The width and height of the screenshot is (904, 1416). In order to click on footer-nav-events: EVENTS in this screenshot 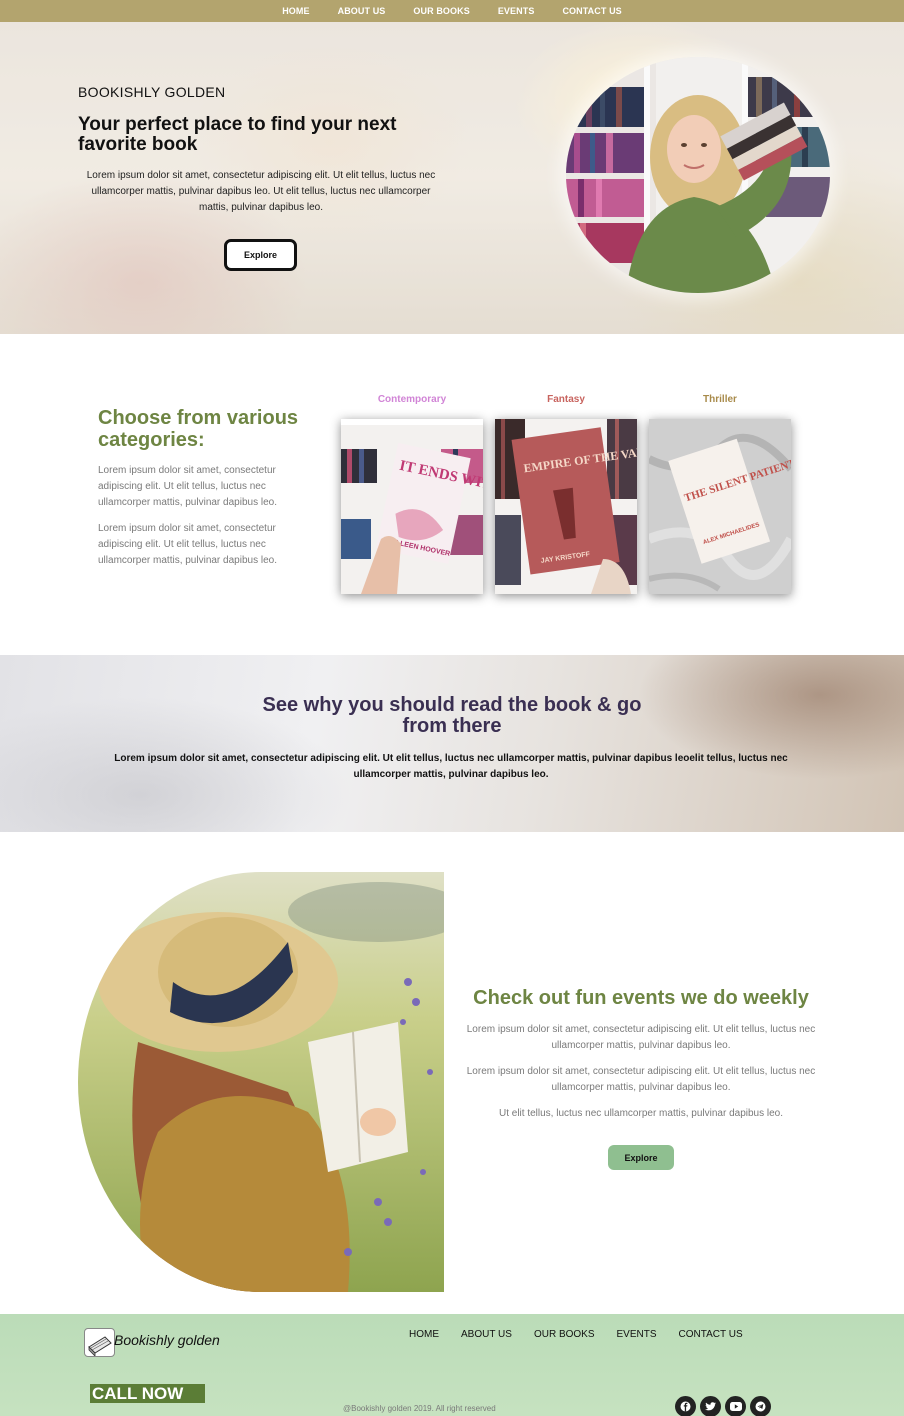, I will do `click(637, 1334)`.